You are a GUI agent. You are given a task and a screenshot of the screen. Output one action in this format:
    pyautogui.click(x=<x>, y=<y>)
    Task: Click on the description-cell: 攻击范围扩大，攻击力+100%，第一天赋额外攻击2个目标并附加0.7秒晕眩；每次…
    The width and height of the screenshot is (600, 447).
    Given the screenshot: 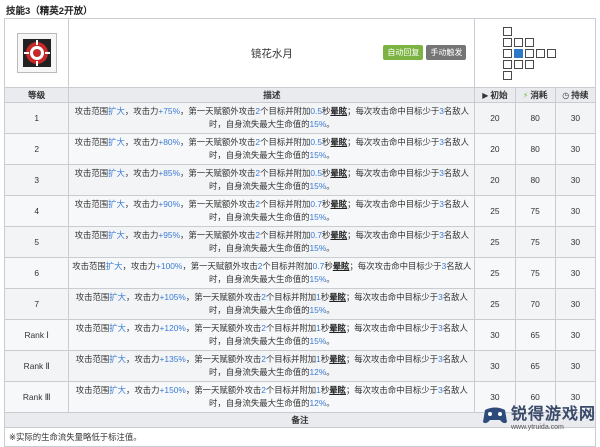 What is the action you would take?
    pyautogui.click(x=272, y=273)
    